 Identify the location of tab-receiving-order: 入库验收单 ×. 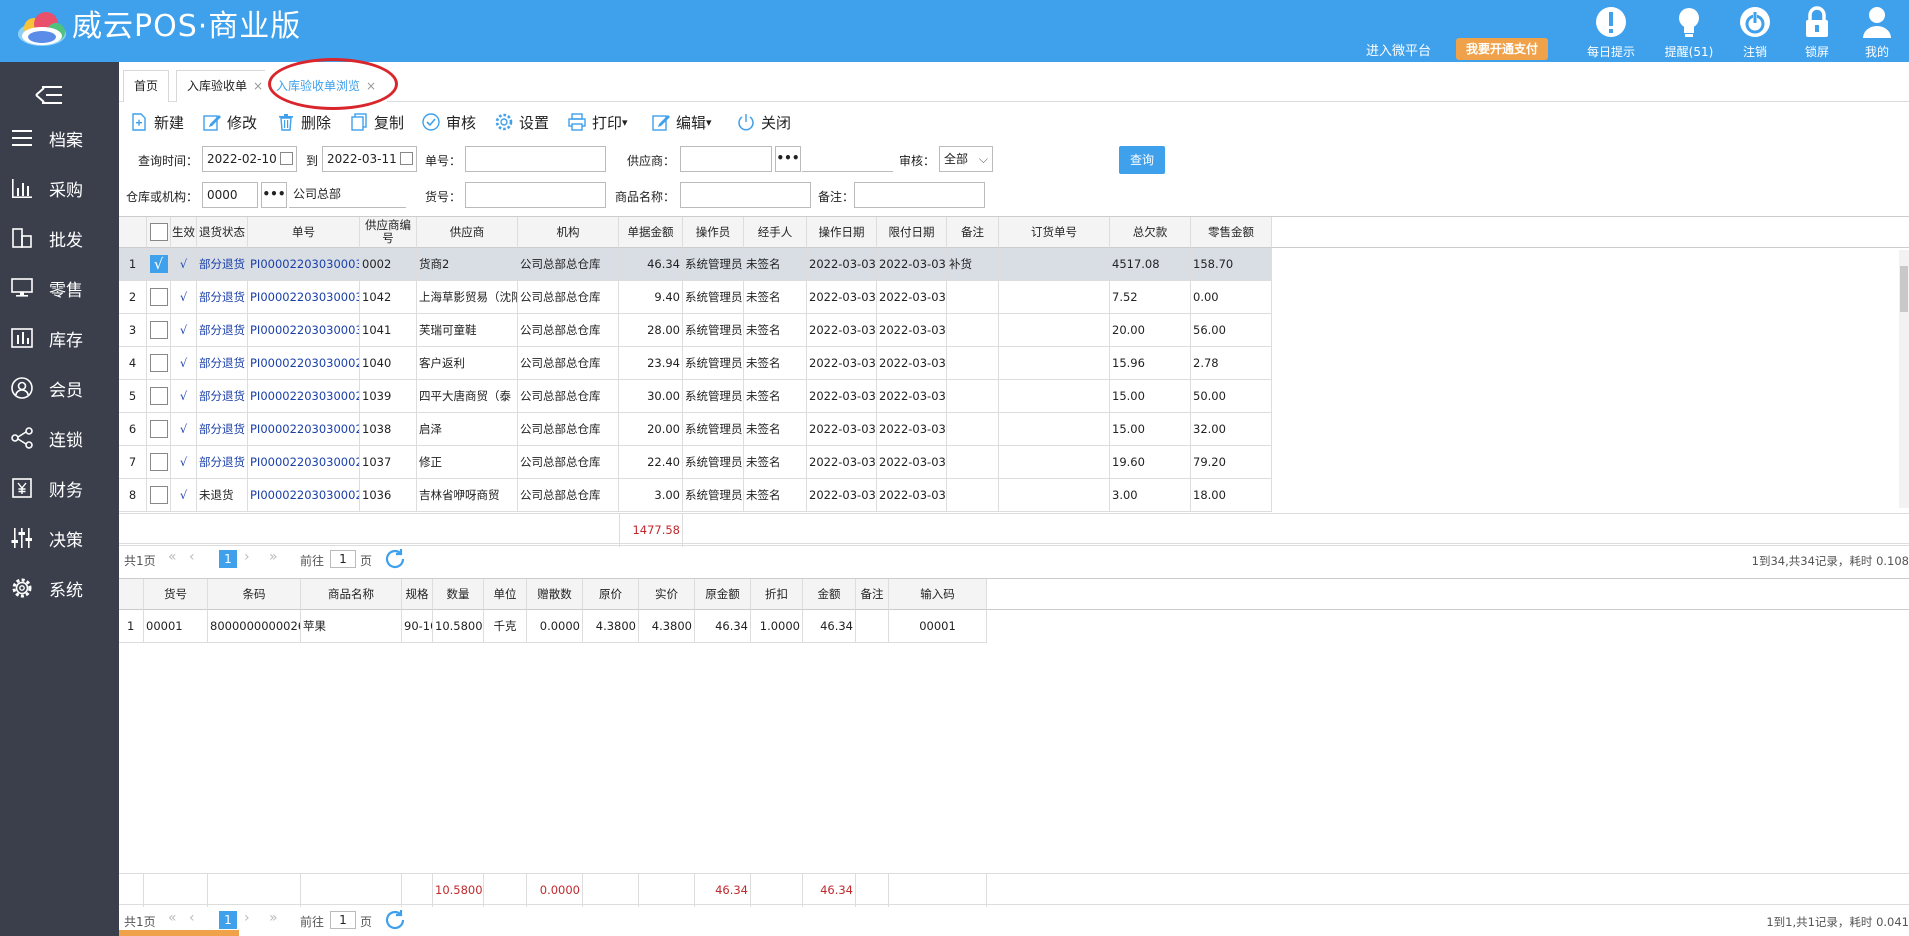
(225, 86).